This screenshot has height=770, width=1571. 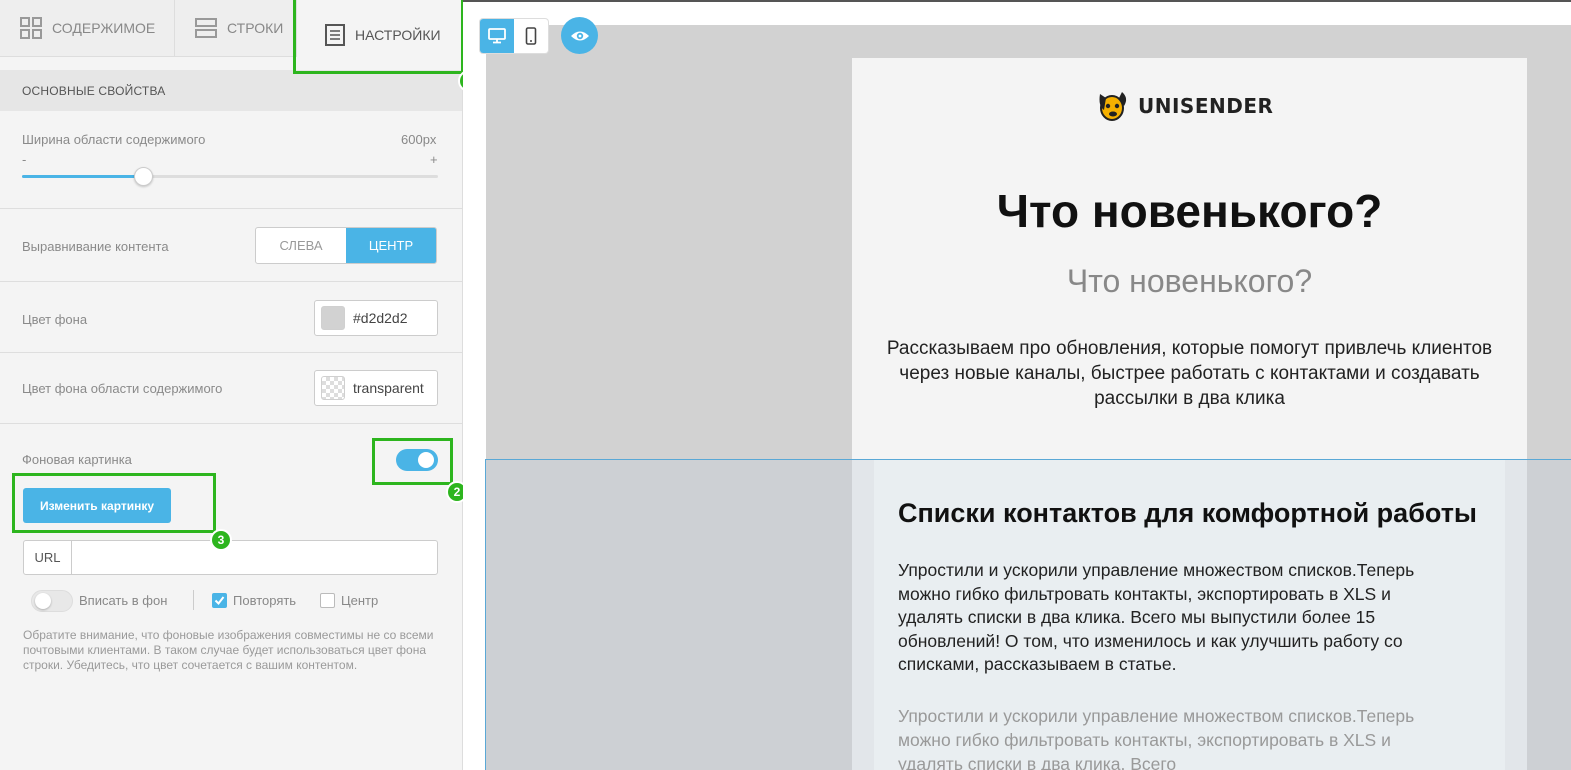 I want to click on bg-color-label: Цвет фона, so click(x=55, y=319).